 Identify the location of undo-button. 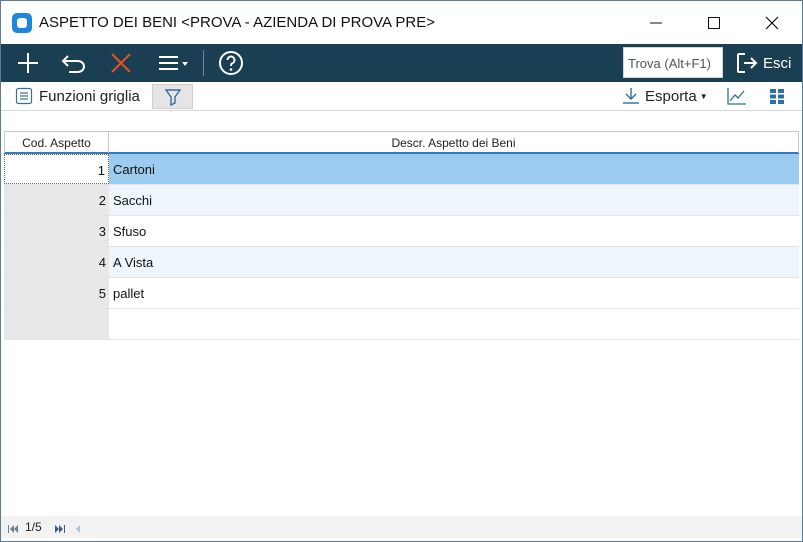
(74, 63).